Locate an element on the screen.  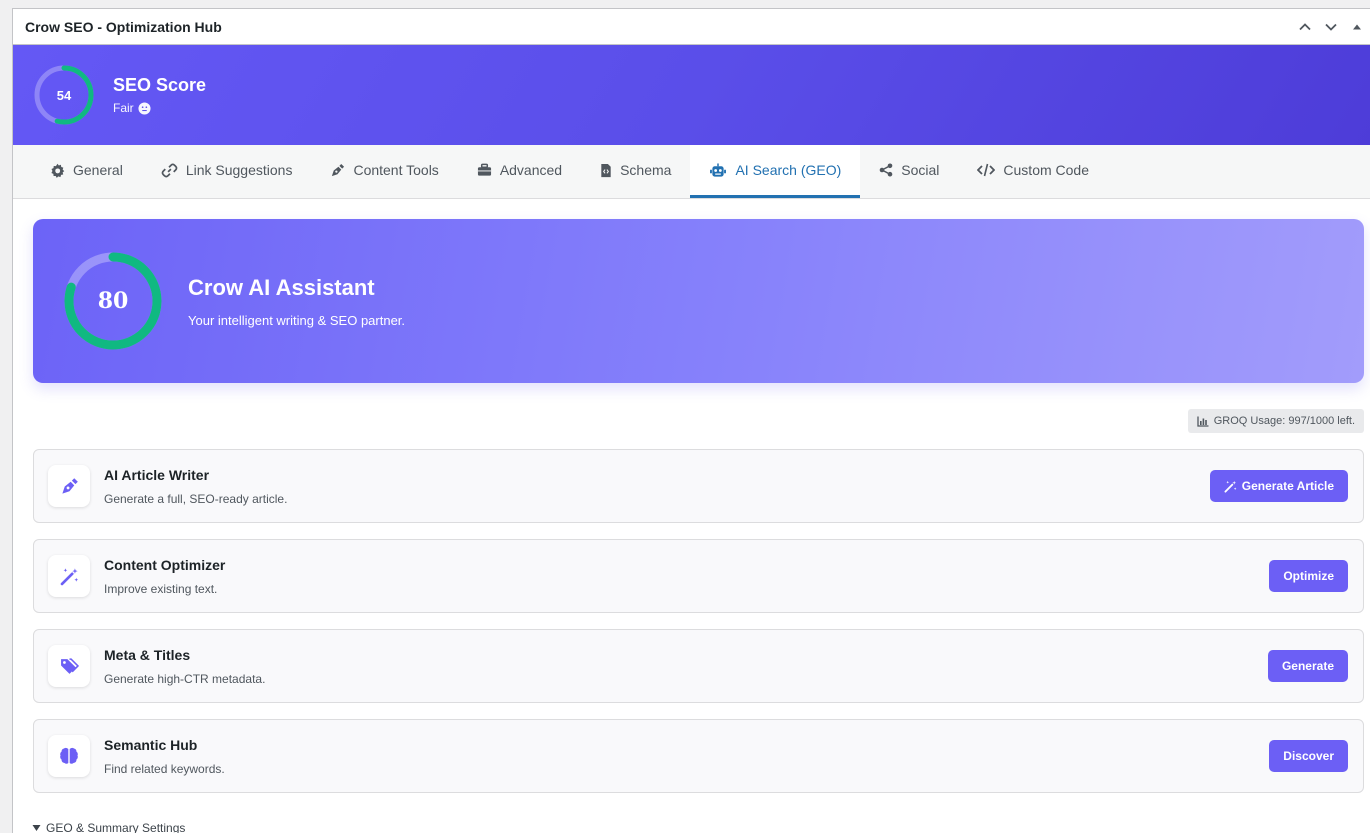
move-up-button is located at coordinates (1305, 27).